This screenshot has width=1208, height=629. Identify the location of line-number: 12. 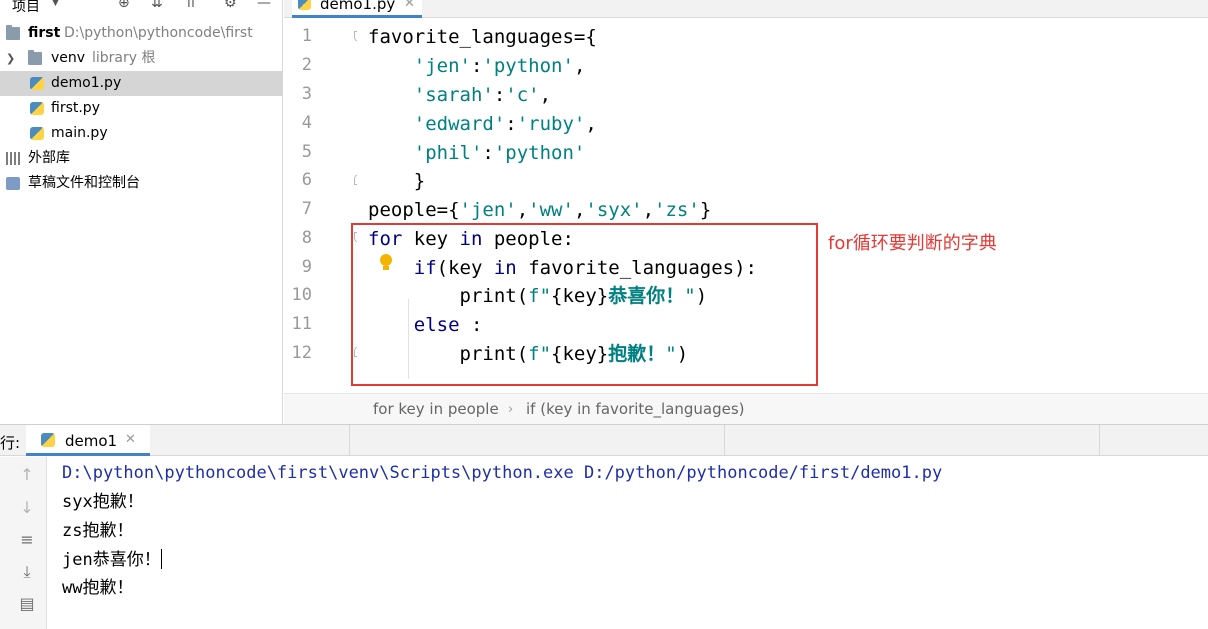
(301, 353).